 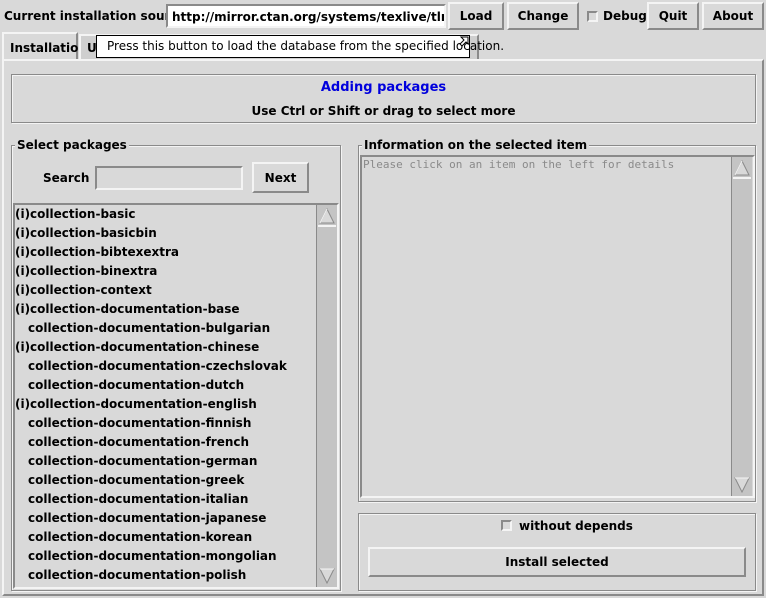 I want to click on package-name: collection-documentation-finnish, so click(x=140, y=423).